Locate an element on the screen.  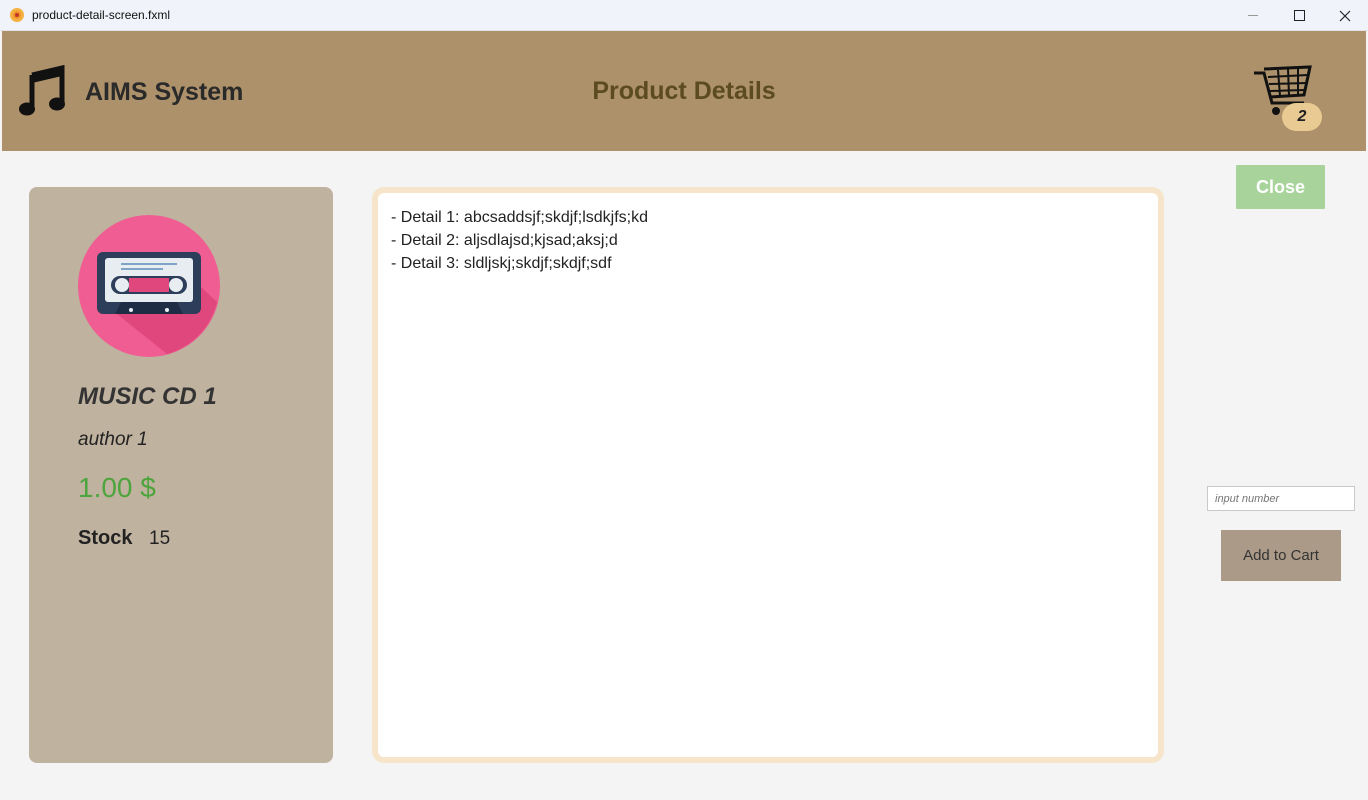
cassette-tape-icon is located at coordinates (149, 286).